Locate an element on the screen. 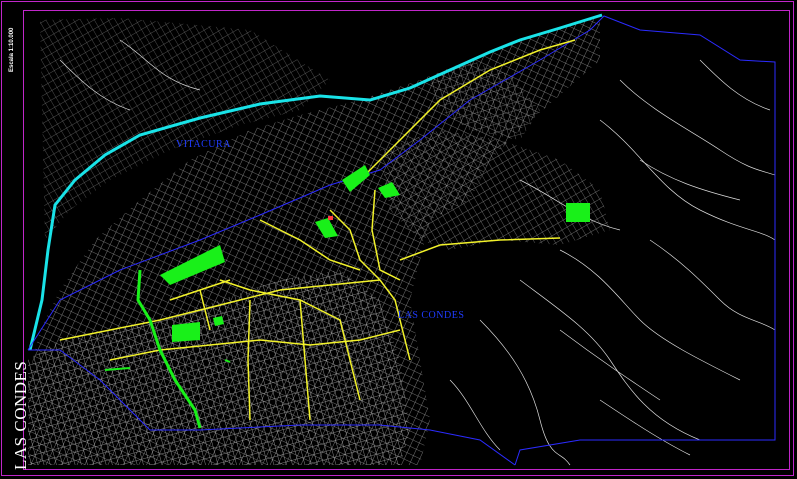 Image resolution: width=797 pixels, height=479 pixels. municipality-title: LAS CONDES is located at coordinates (20, 415).